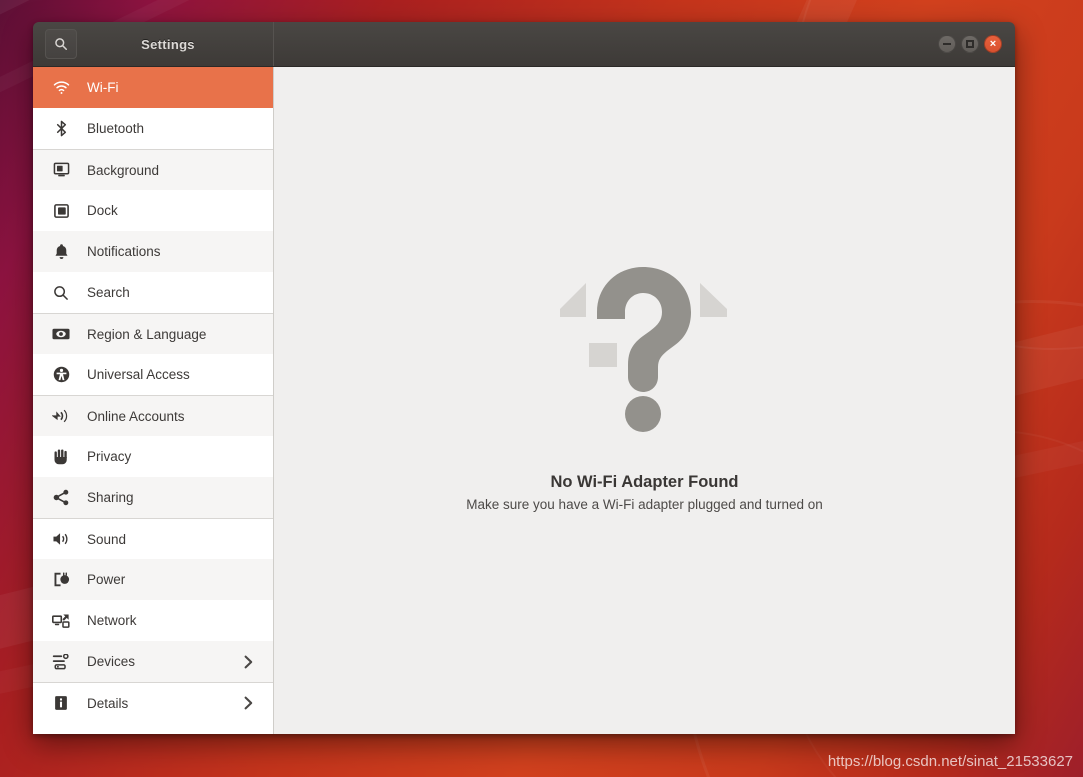 The image size is (1083, 777). What do you see at coordinates (61, 88) in the screenshot?
I see `wifi-icon` at bounding box center [61, 88].